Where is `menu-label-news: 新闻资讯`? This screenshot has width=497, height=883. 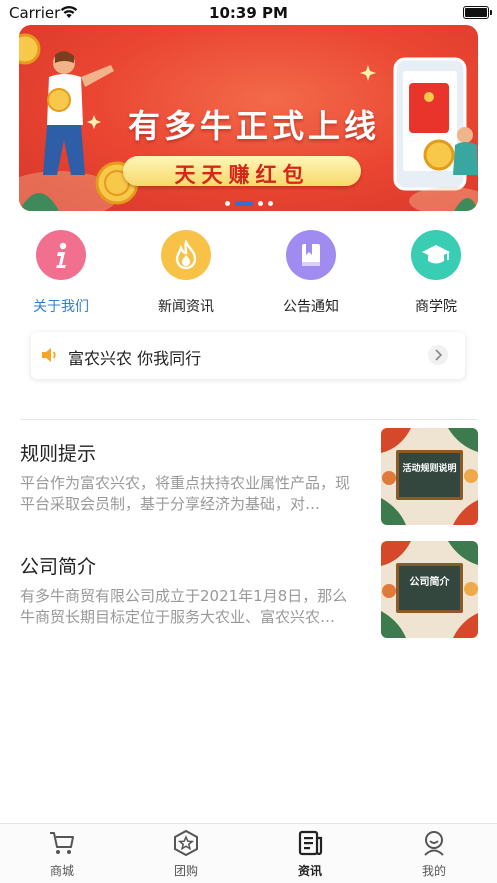
menu-label-news: 新闻资讯 is located at coordinates (186, 307).